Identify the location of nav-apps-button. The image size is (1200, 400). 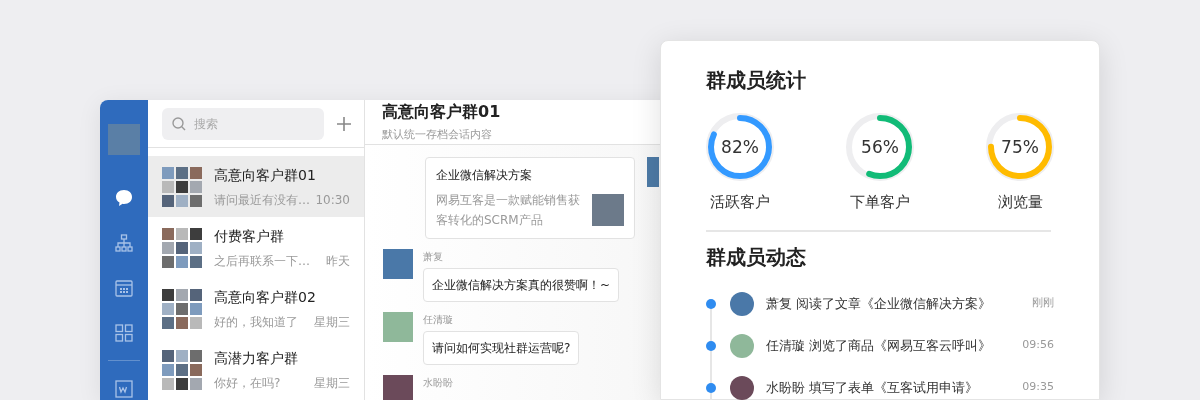
(124, 333).